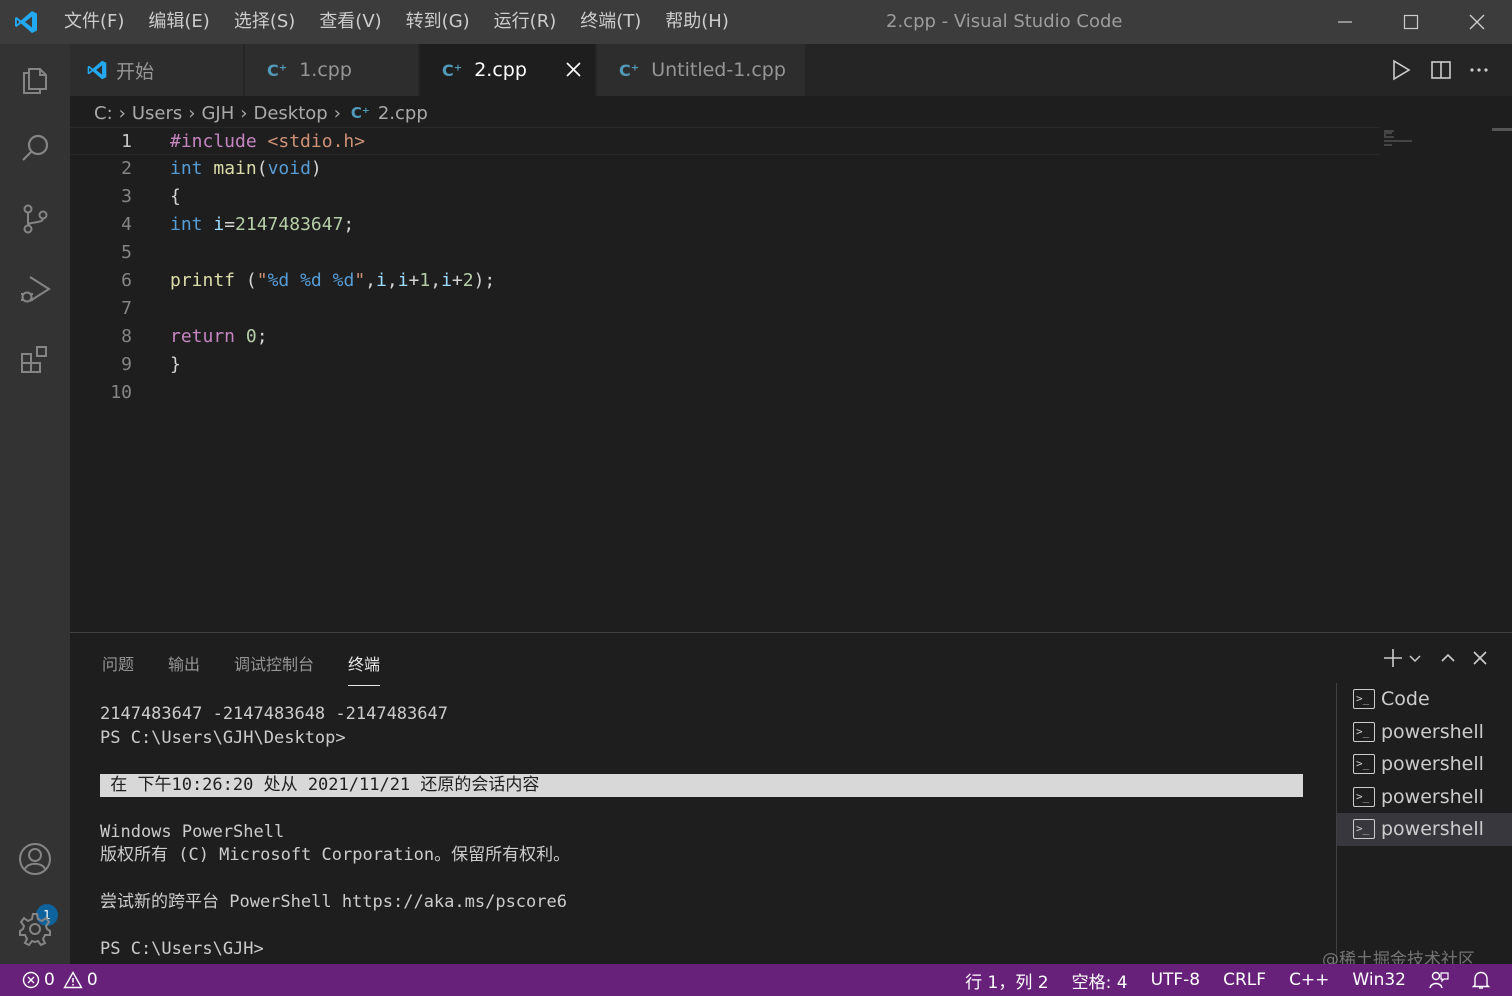 The height and width of the screenshot is (996, 1512). I want to click on menu-help: 帮助(H), so click(697, 22).